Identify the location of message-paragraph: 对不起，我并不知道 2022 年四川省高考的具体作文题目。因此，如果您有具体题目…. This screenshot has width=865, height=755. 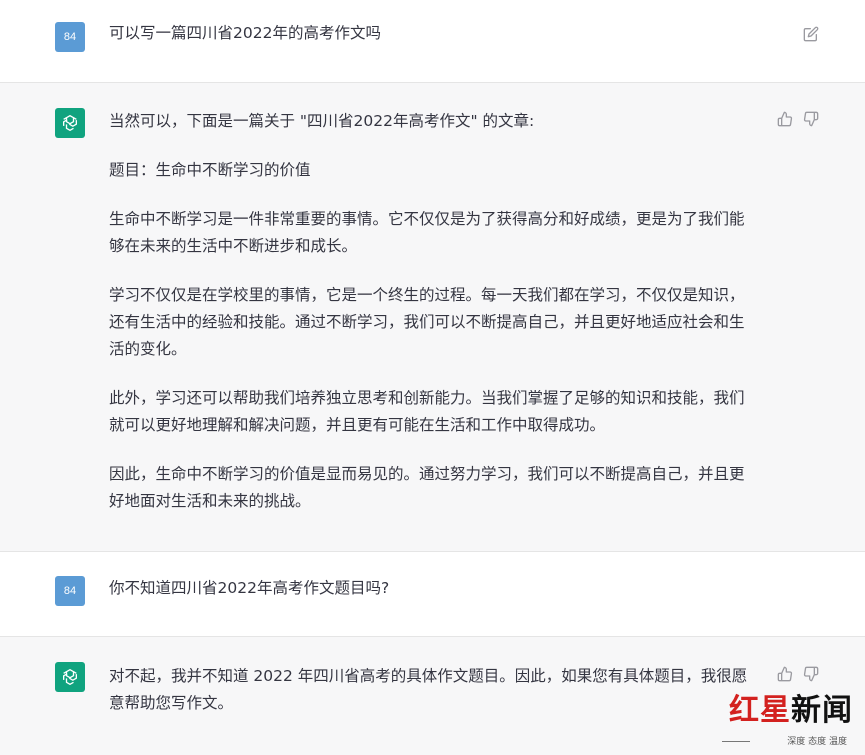
(428, 689).